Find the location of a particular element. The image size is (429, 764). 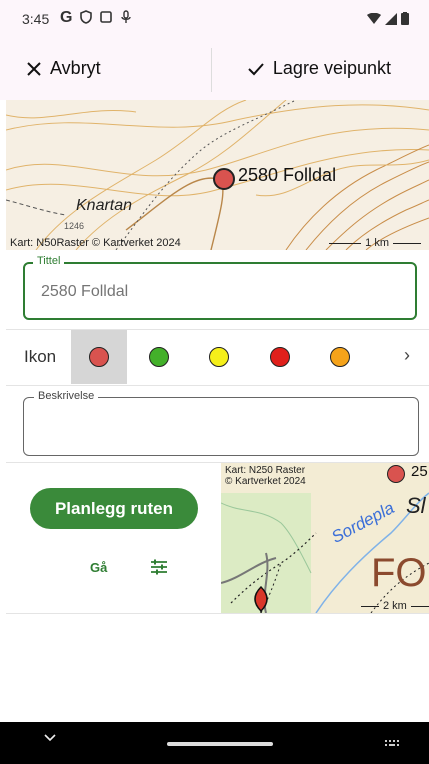

action-divider is located at coordinates (211, 70).